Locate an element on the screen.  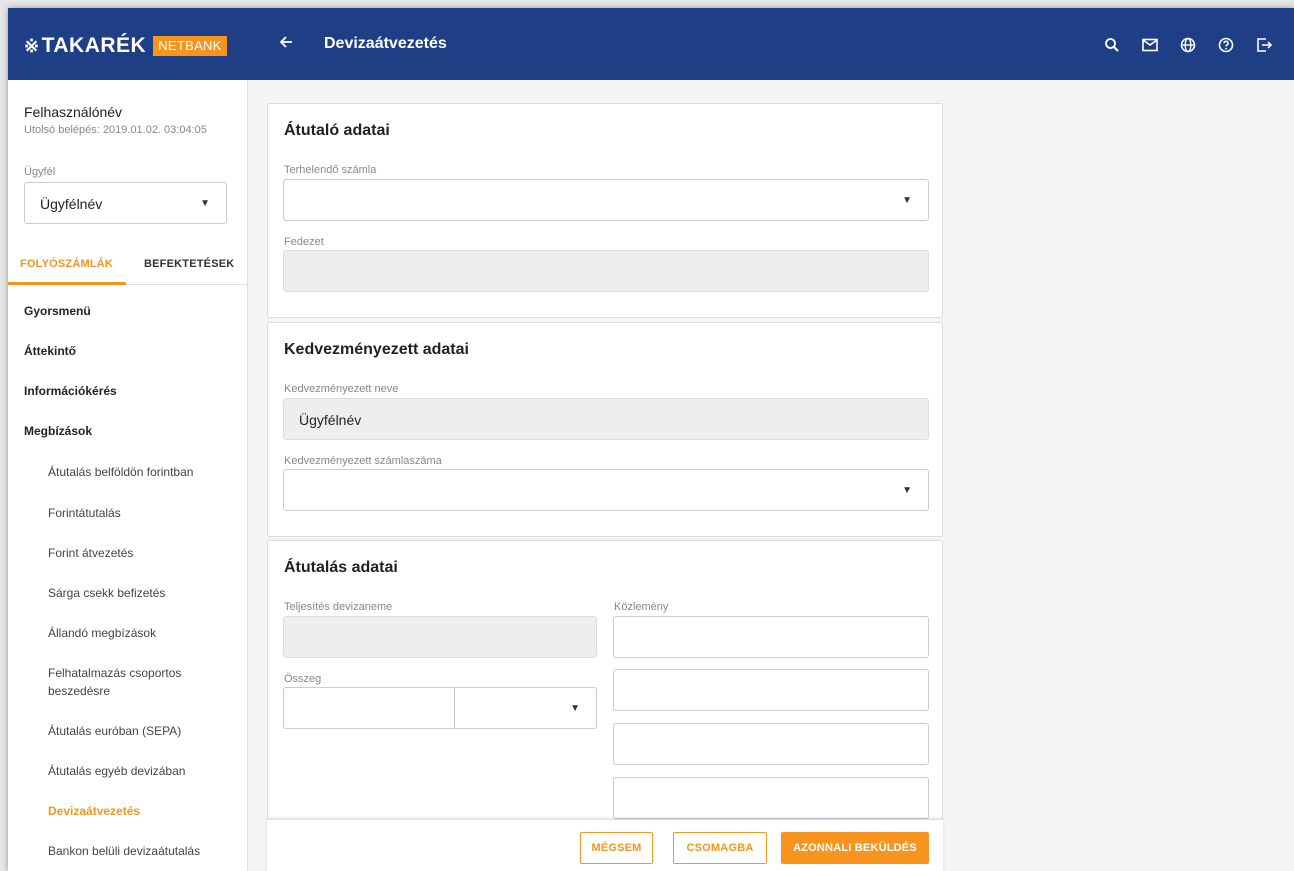
sidebar-subitem: Bankon belüli devizaátutalás is located at coordinates (133, 851).